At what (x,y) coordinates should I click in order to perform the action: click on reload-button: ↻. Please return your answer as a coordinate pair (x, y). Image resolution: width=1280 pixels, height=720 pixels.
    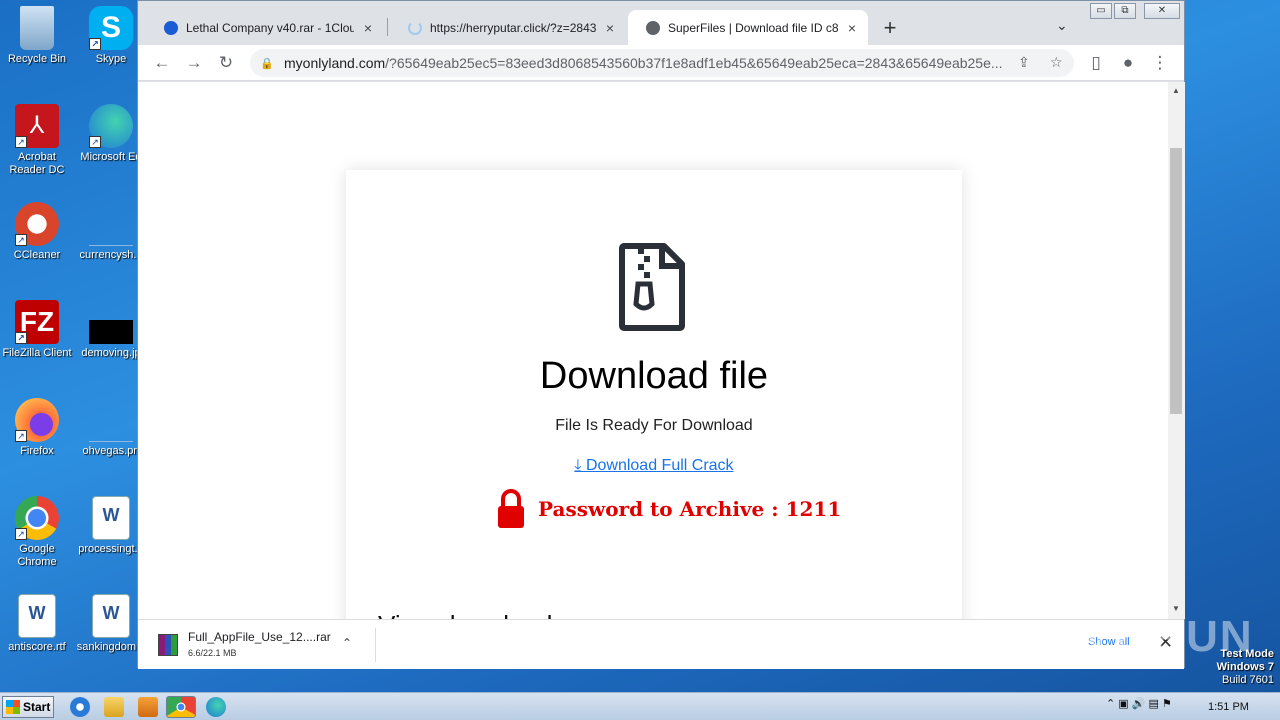
    Looking at the image, I should click on (226, 63).